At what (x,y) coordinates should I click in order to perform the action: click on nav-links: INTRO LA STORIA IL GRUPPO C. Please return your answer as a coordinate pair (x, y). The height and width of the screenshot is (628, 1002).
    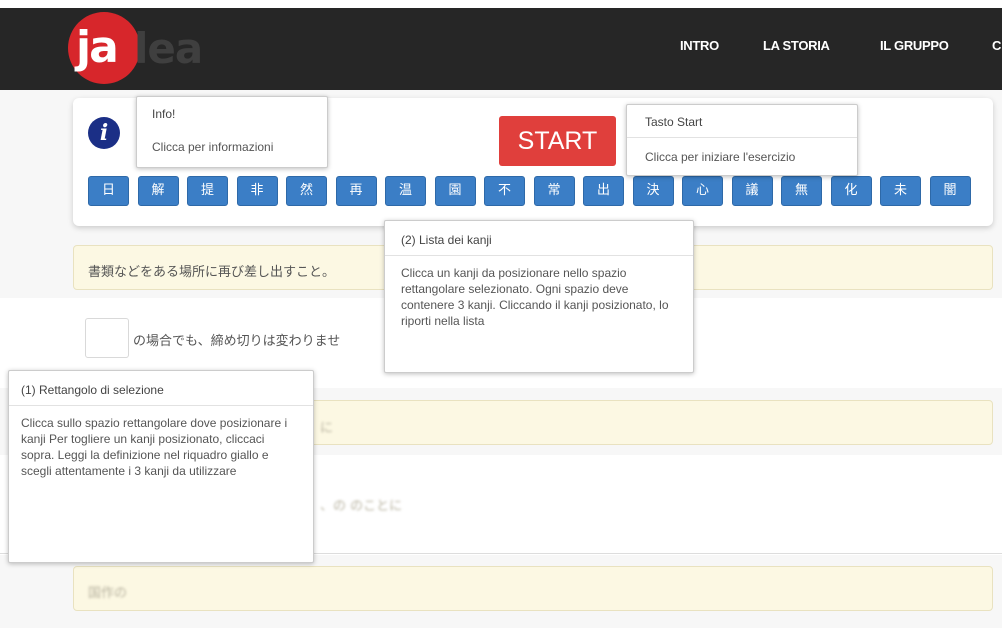
    Looking at the image, I should click on (501, 49).